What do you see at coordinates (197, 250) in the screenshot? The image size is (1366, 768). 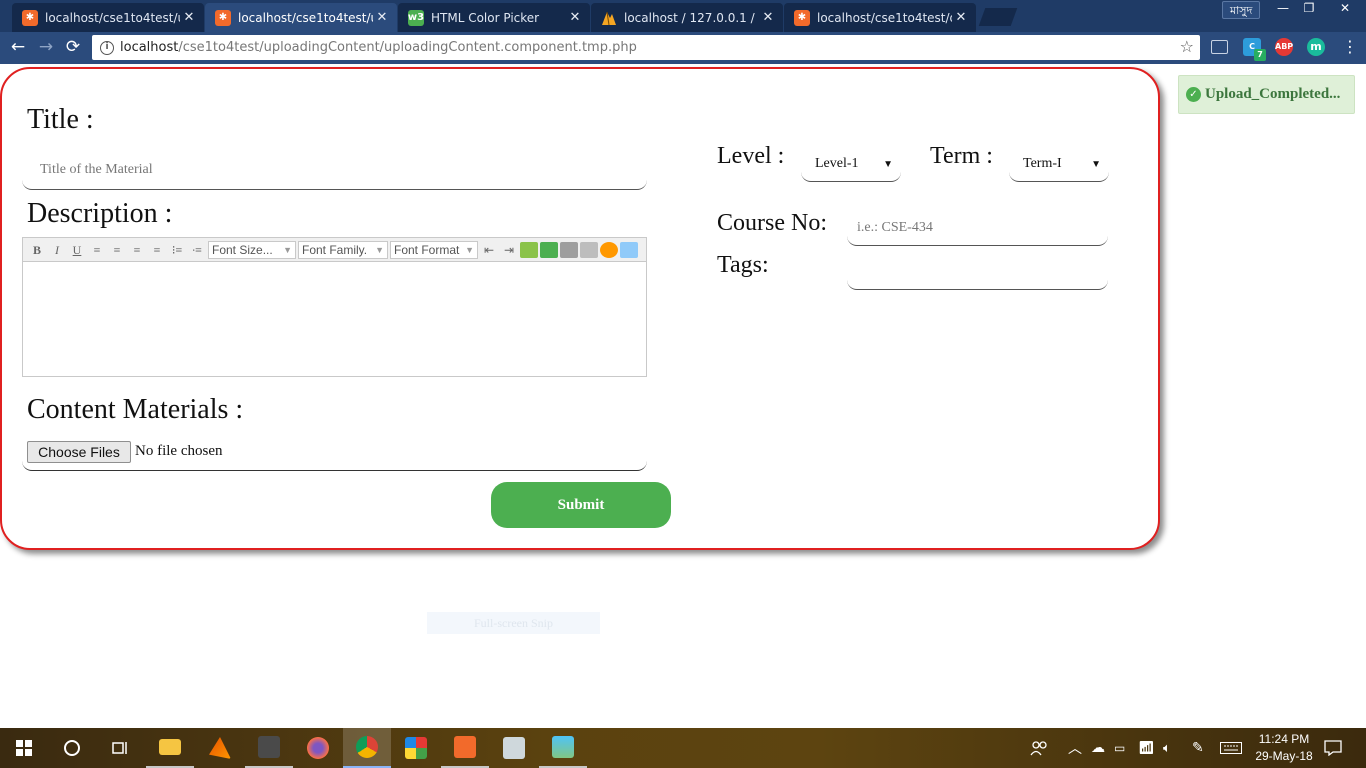 I see `unordered-list-icon: ∙≡` at bounding box center [197, 250].